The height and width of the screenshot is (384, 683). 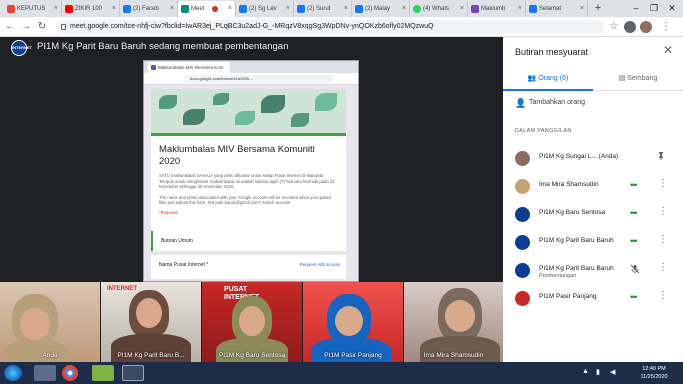 What do you see at coordinates (207, 9) in the screenshot?
I see `browser-tab-active: Meet ×` at bounding box center [207, 9].